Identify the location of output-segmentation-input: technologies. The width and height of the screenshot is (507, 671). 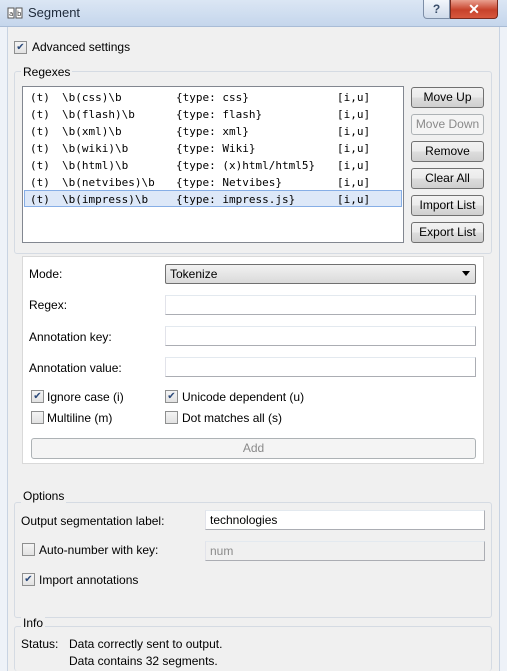
(345, 520).